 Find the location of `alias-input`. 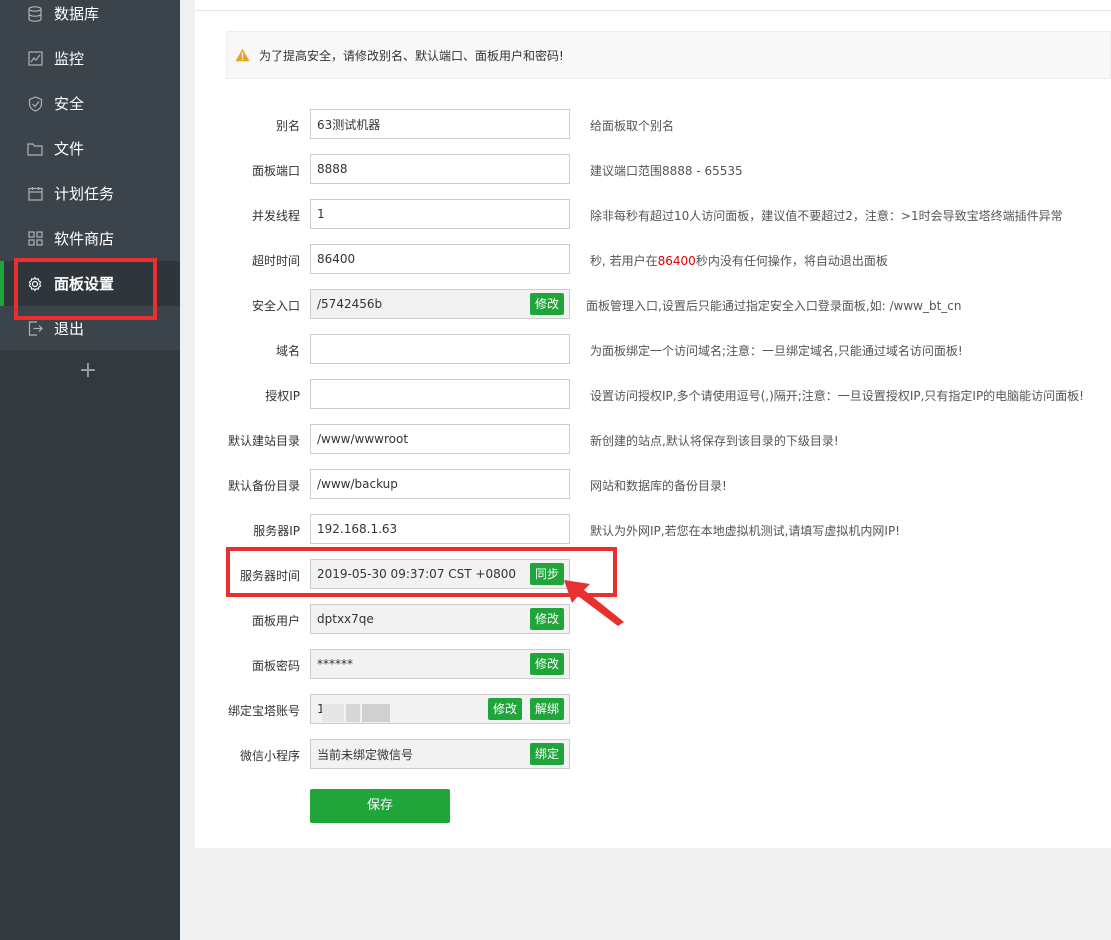

alias-input is located at coordinates (443, 124).